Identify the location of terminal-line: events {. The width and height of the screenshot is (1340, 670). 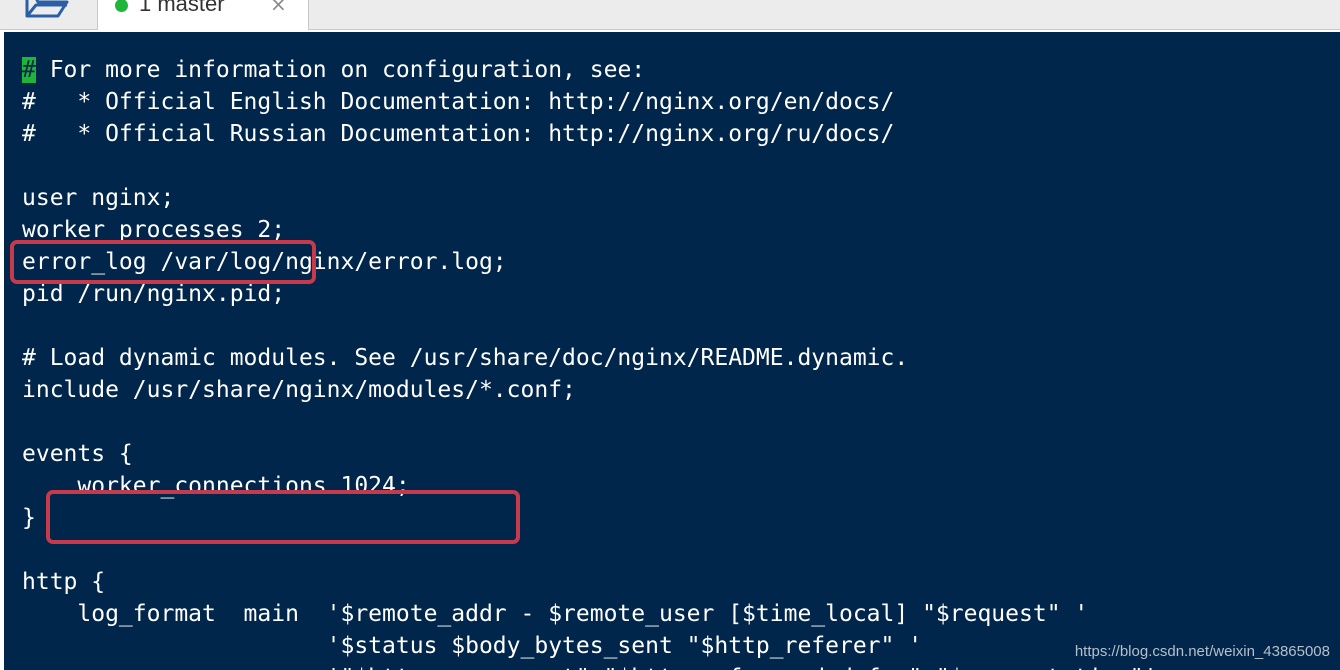
(589, 454).